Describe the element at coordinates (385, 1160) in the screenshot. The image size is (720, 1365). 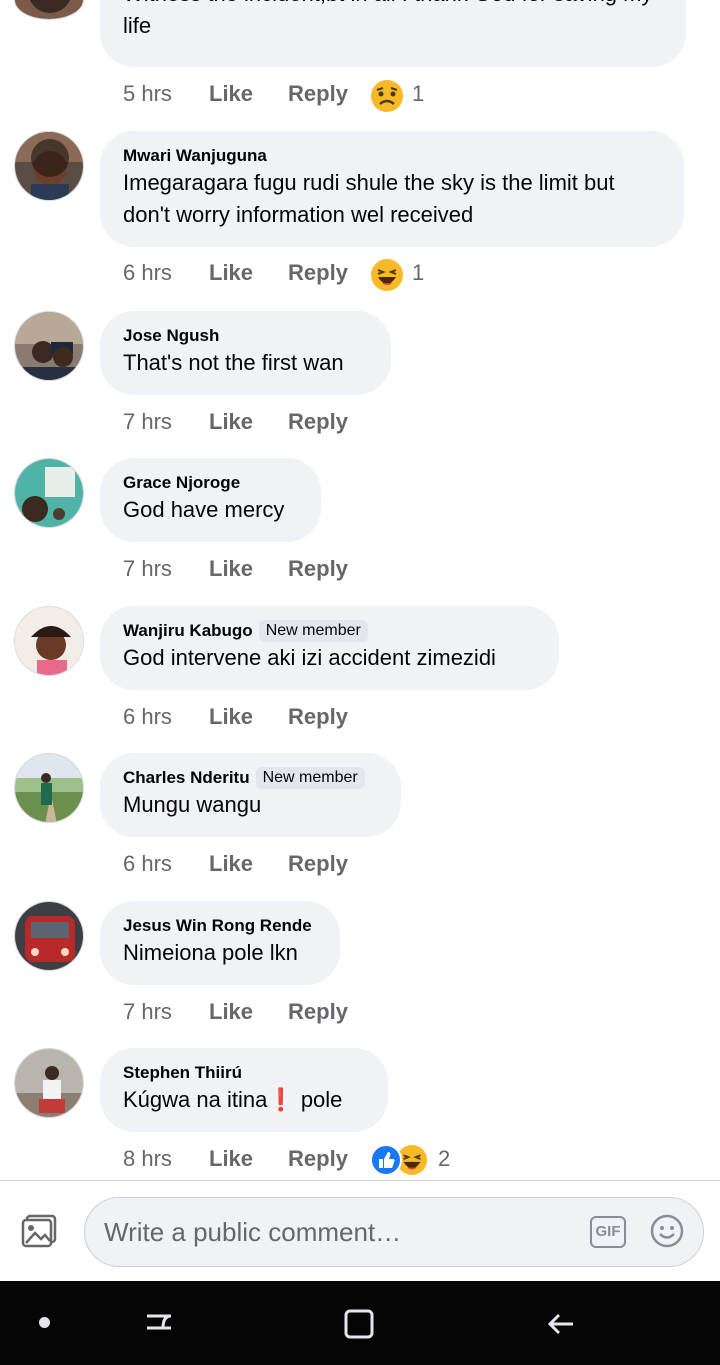
I see `like-reaction-icon` at that location.